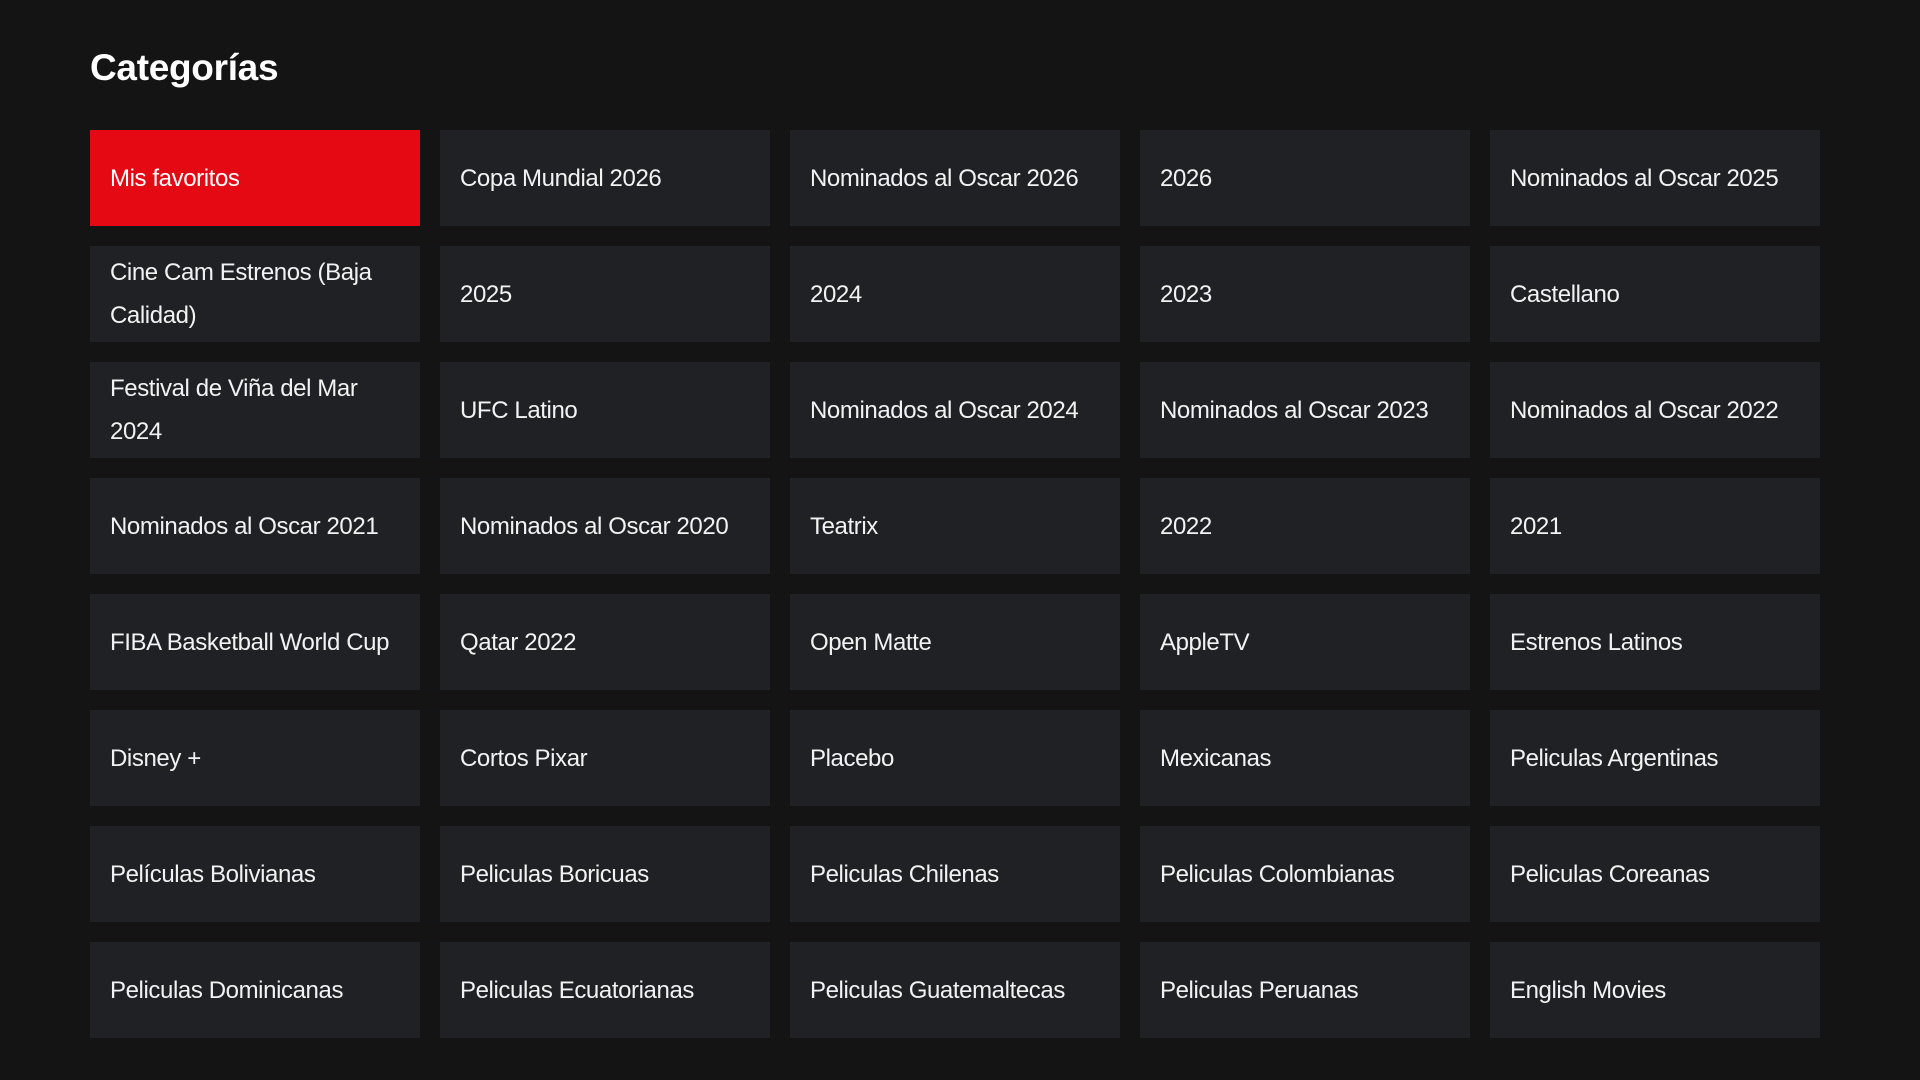 The width and height of the screenshot is (1920, 1080). What do you see at coordinates (1216, 758) in the screenshot?
I see `category-label: Mexicanas` at bounding box center [1216, 758].